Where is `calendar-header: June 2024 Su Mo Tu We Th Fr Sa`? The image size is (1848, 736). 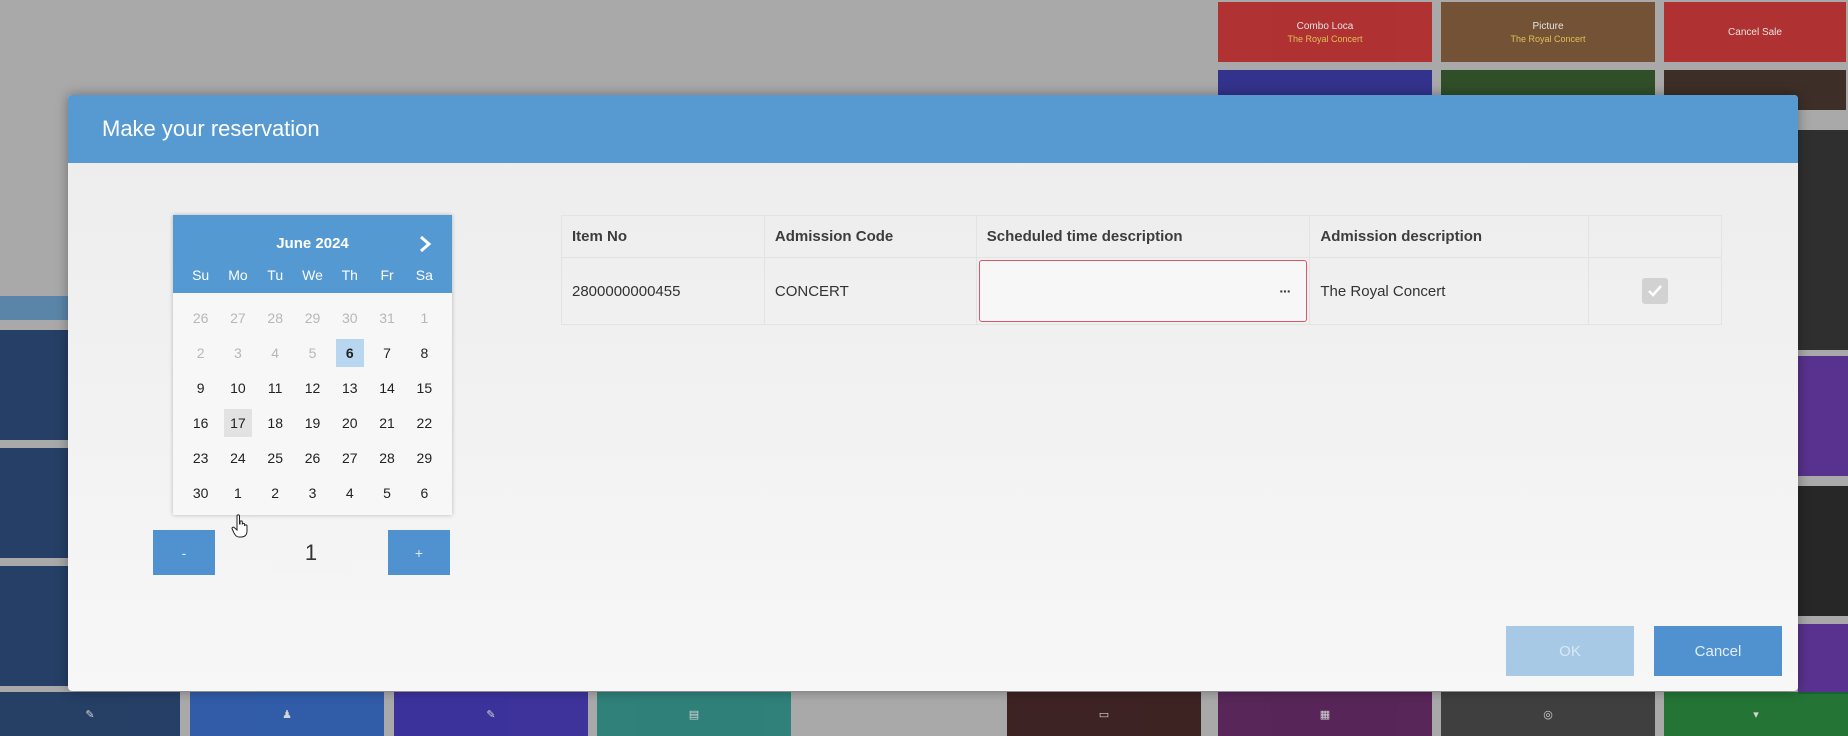
calendar-header: June 2024 Su Mo Tu We Th Fr Sa is located at coordinates (312, 254).